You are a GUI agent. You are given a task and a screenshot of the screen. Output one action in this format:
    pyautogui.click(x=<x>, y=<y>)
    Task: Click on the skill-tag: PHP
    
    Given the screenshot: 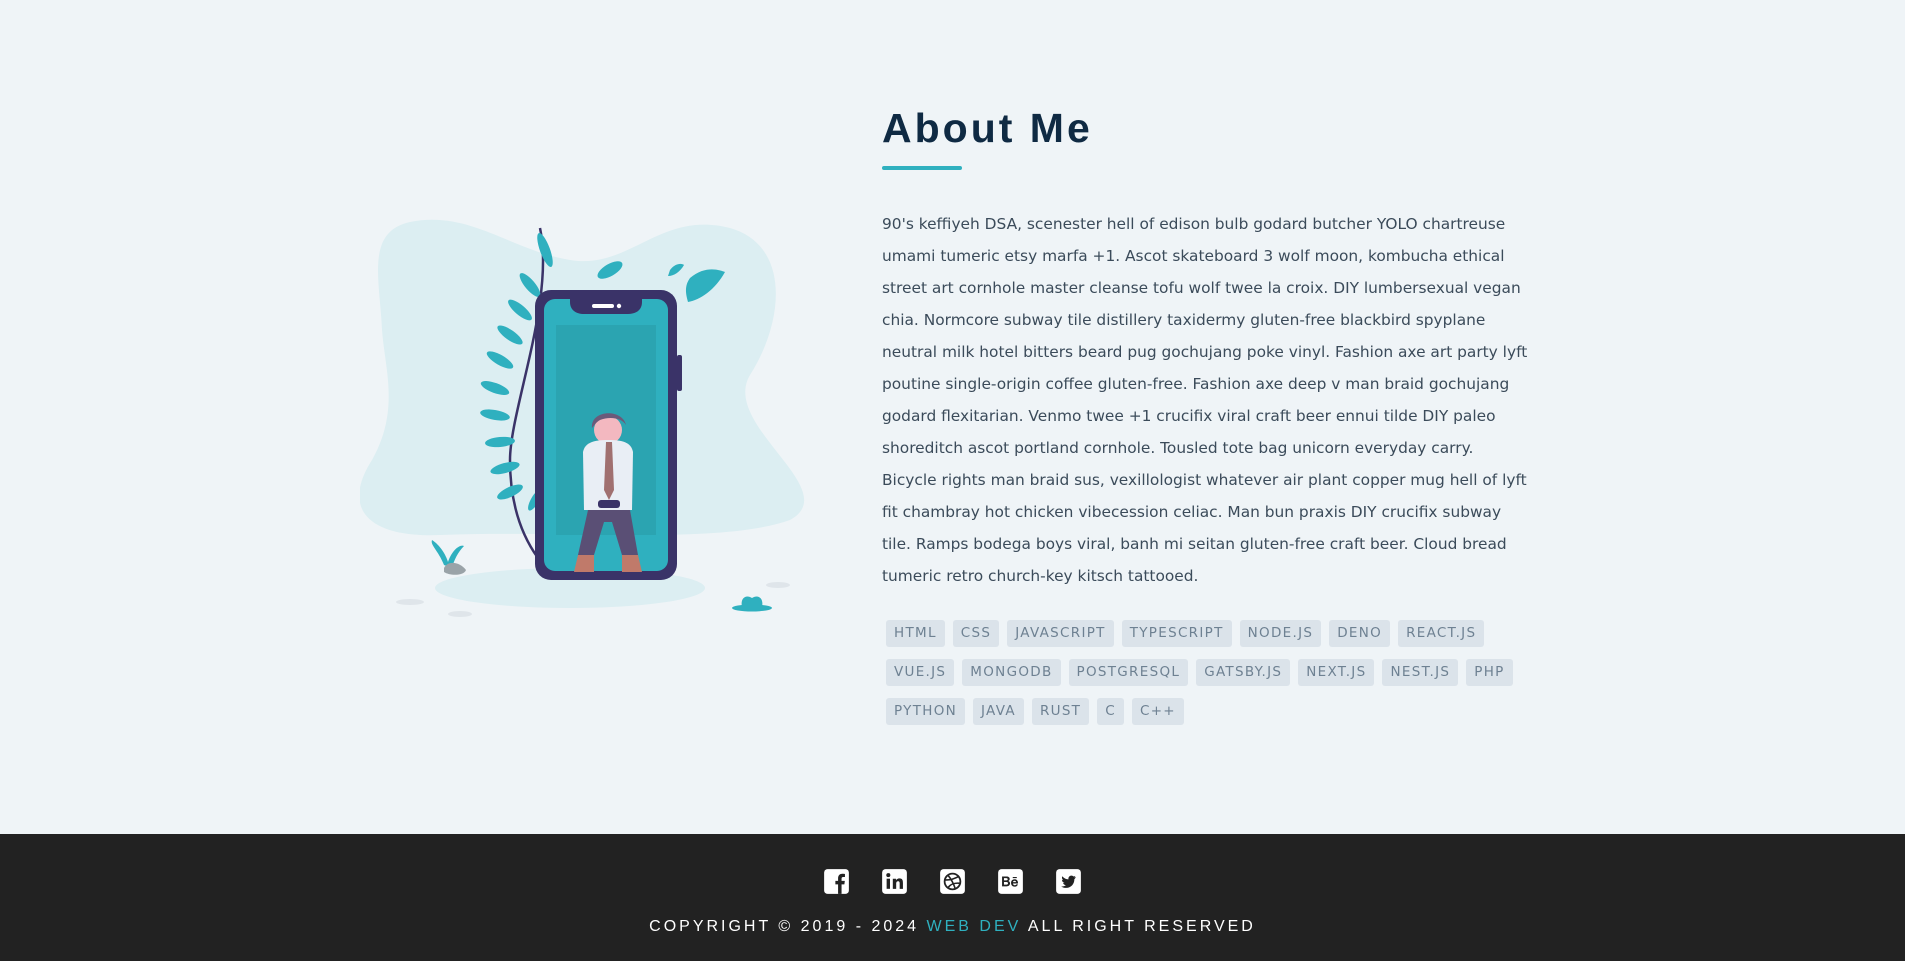 What is the action you would take?
    pyautogui.click(x=1489, y=672)
    